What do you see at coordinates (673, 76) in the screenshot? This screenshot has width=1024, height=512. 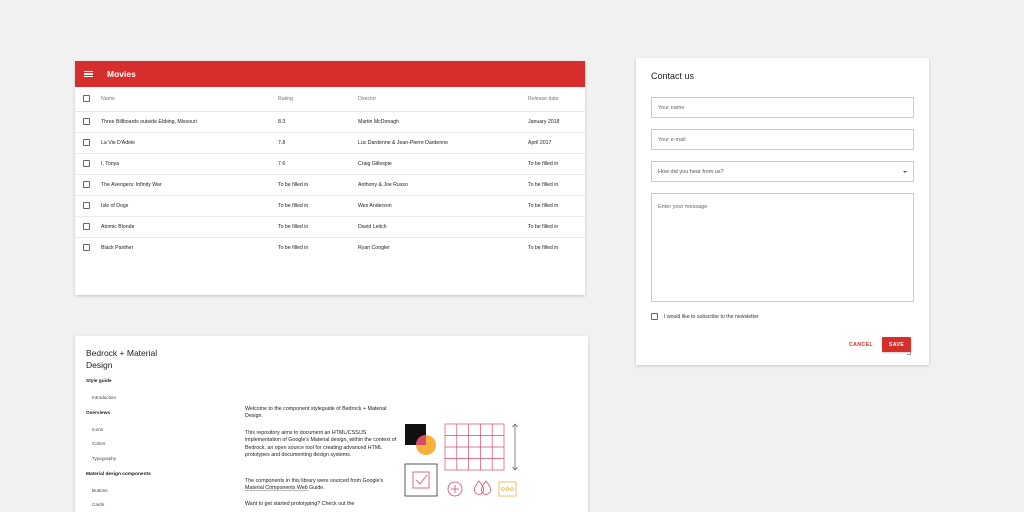 I see `contact-title: Contact us` at bounding box center [673, 76].